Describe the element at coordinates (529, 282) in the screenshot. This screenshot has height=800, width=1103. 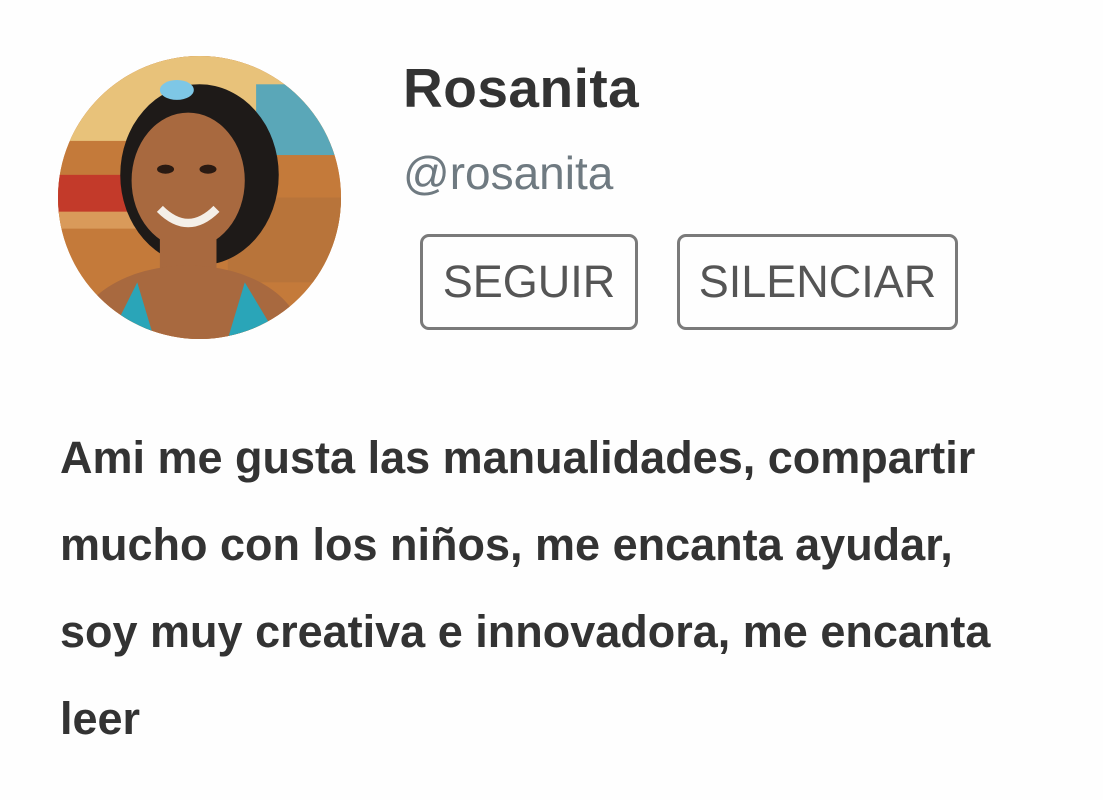
I see `follow-button: SEGUIR` at that location.